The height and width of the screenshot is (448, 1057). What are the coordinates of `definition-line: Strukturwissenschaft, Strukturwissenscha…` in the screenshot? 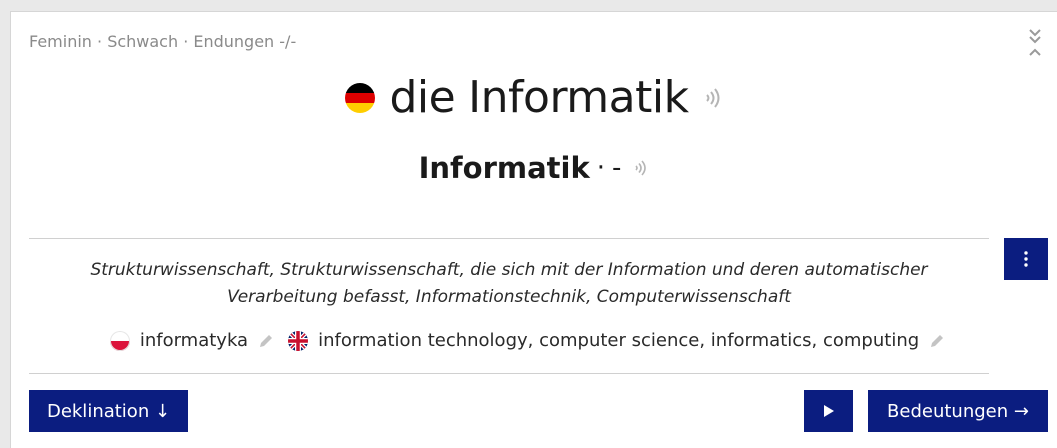 It's located at (509, 270).